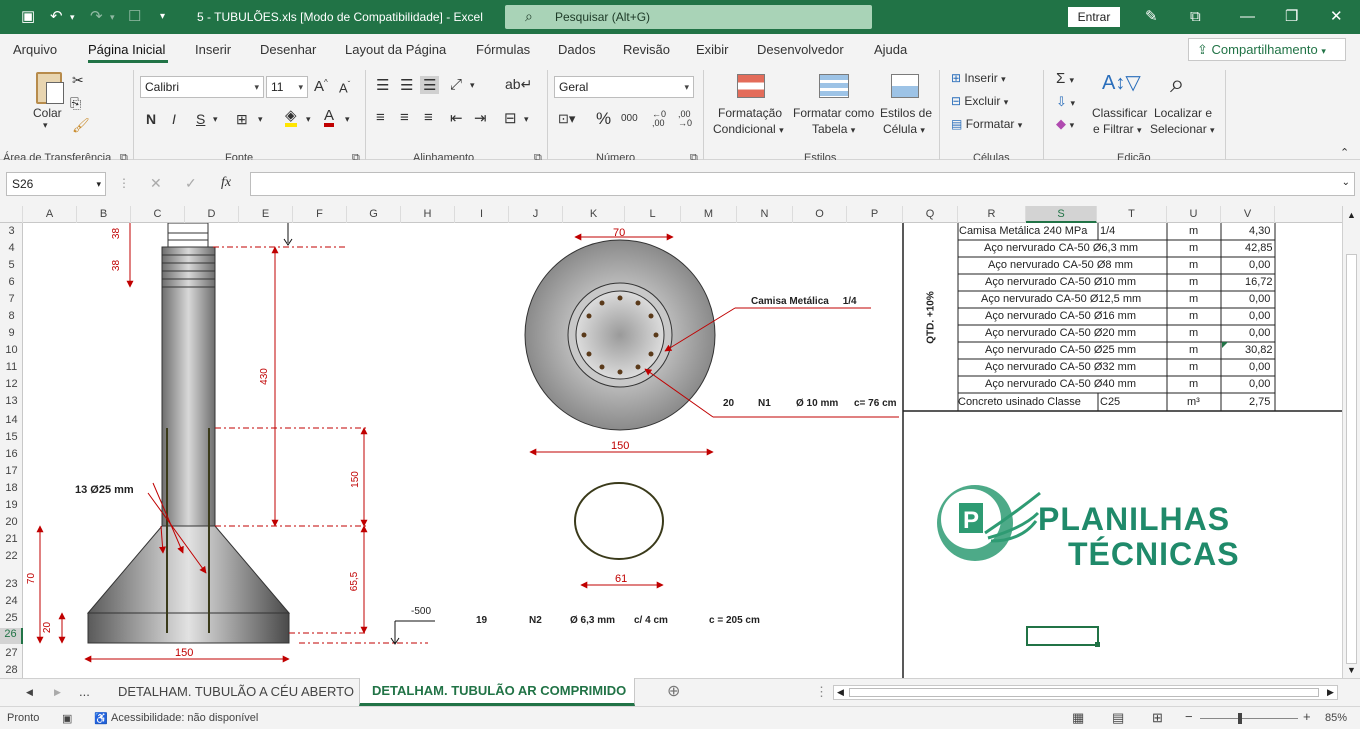 This screenshot has width=1360, height=729. What do you see at coordinates (11, 401) in the screenshot?
I see `row-header: 13` at bounding box center [11, 401].